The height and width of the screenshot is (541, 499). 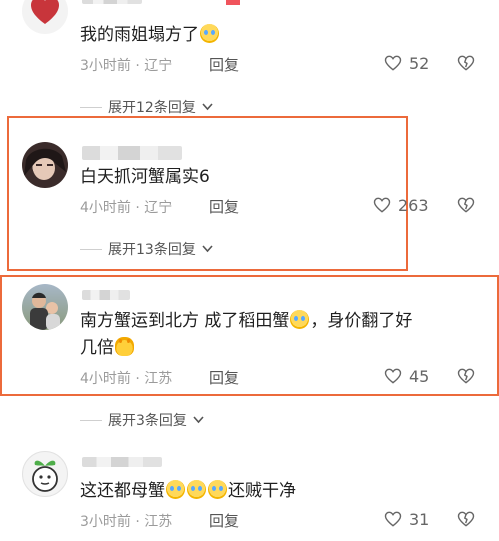 What do you see at coordinates (126, 66) in the screenshot?
I see `comment-meta: 3小时前 · 辽宁` at bounding box center [126, 66].